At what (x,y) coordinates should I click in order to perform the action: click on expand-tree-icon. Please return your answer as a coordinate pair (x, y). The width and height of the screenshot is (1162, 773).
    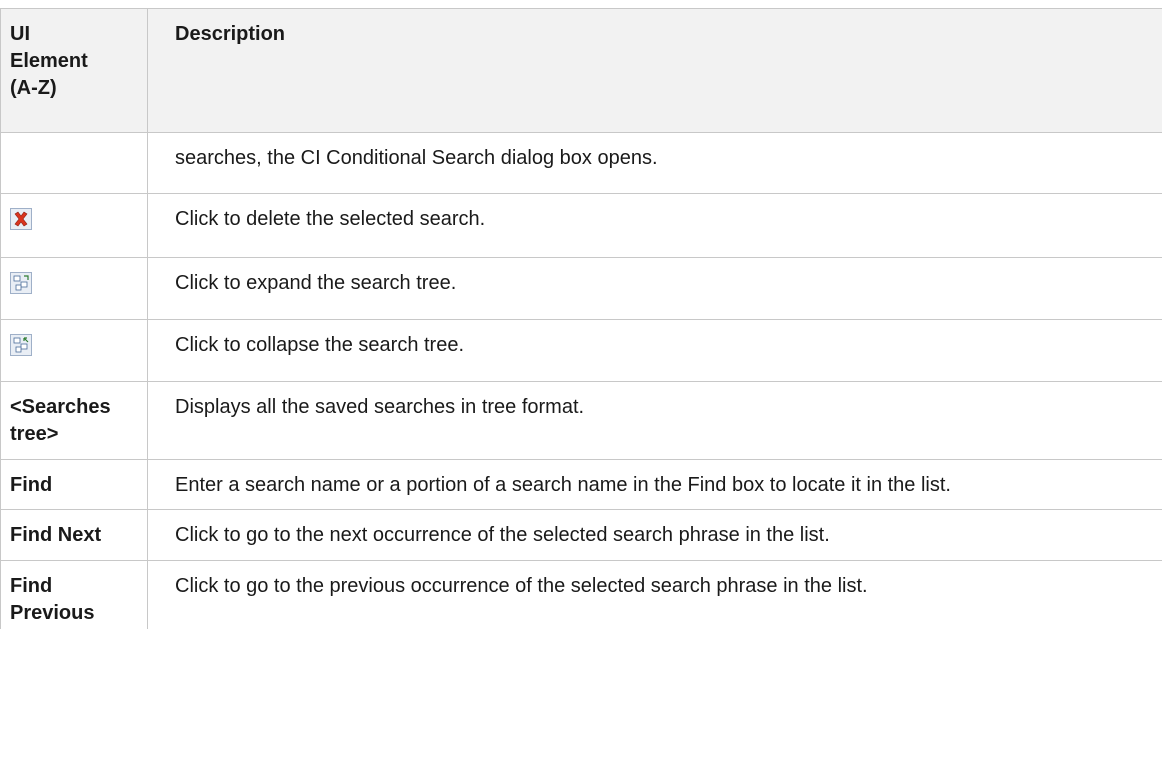
    Looking at the image, I should click on (21, 283).